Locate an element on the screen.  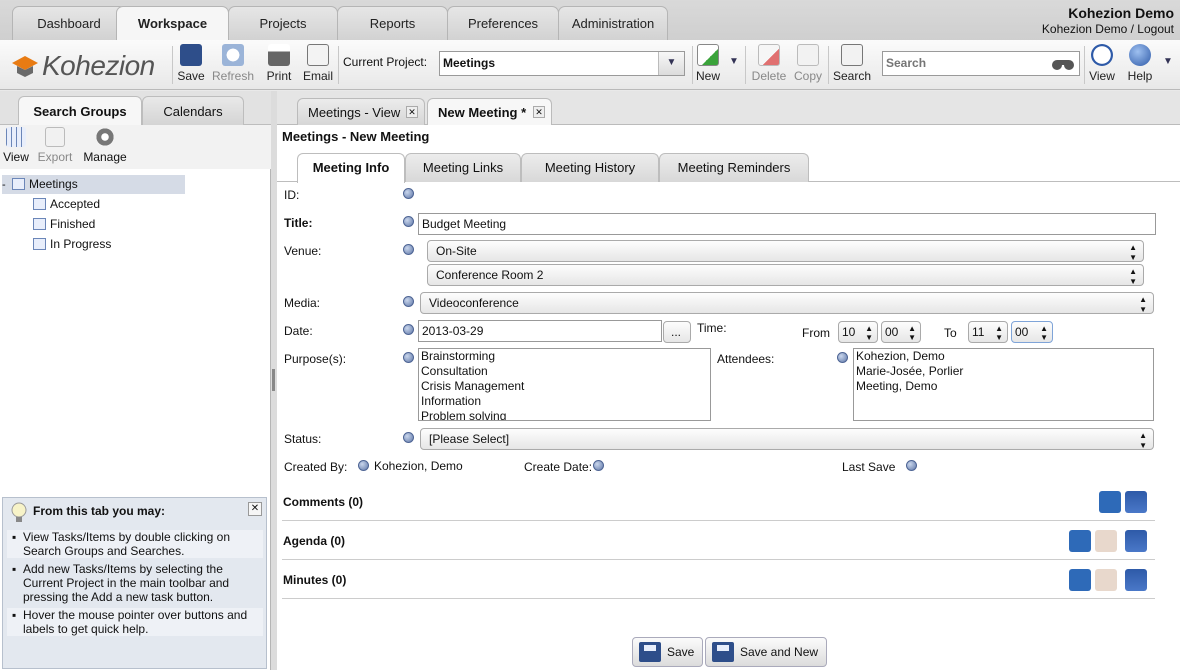
current-project-select: Meetings ▼ is located at coordinates (562, 63).